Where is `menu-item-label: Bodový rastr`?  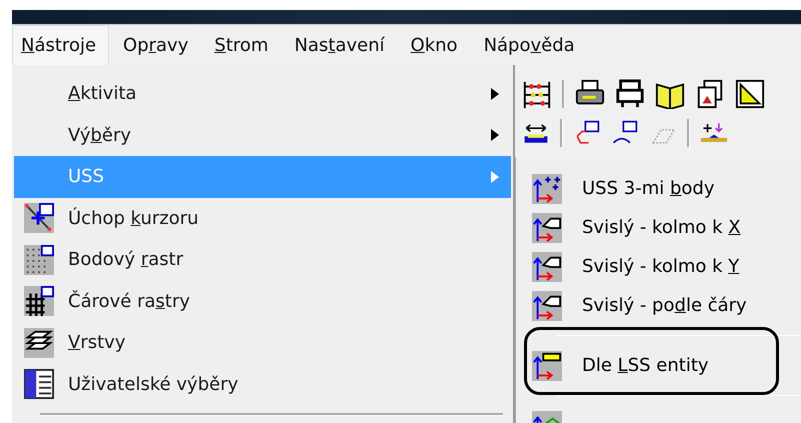 menu-item-label: Bodový rastr is located at coordinates (126, 259).